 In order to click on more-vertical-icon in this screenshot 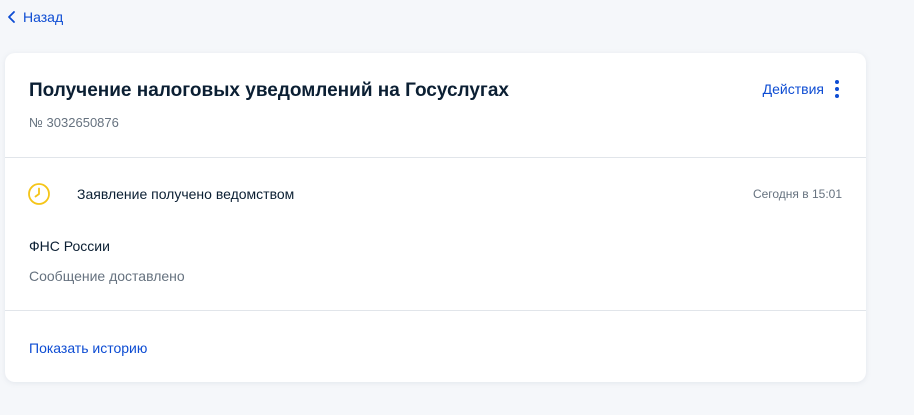, I will do `click(837, 89)`.